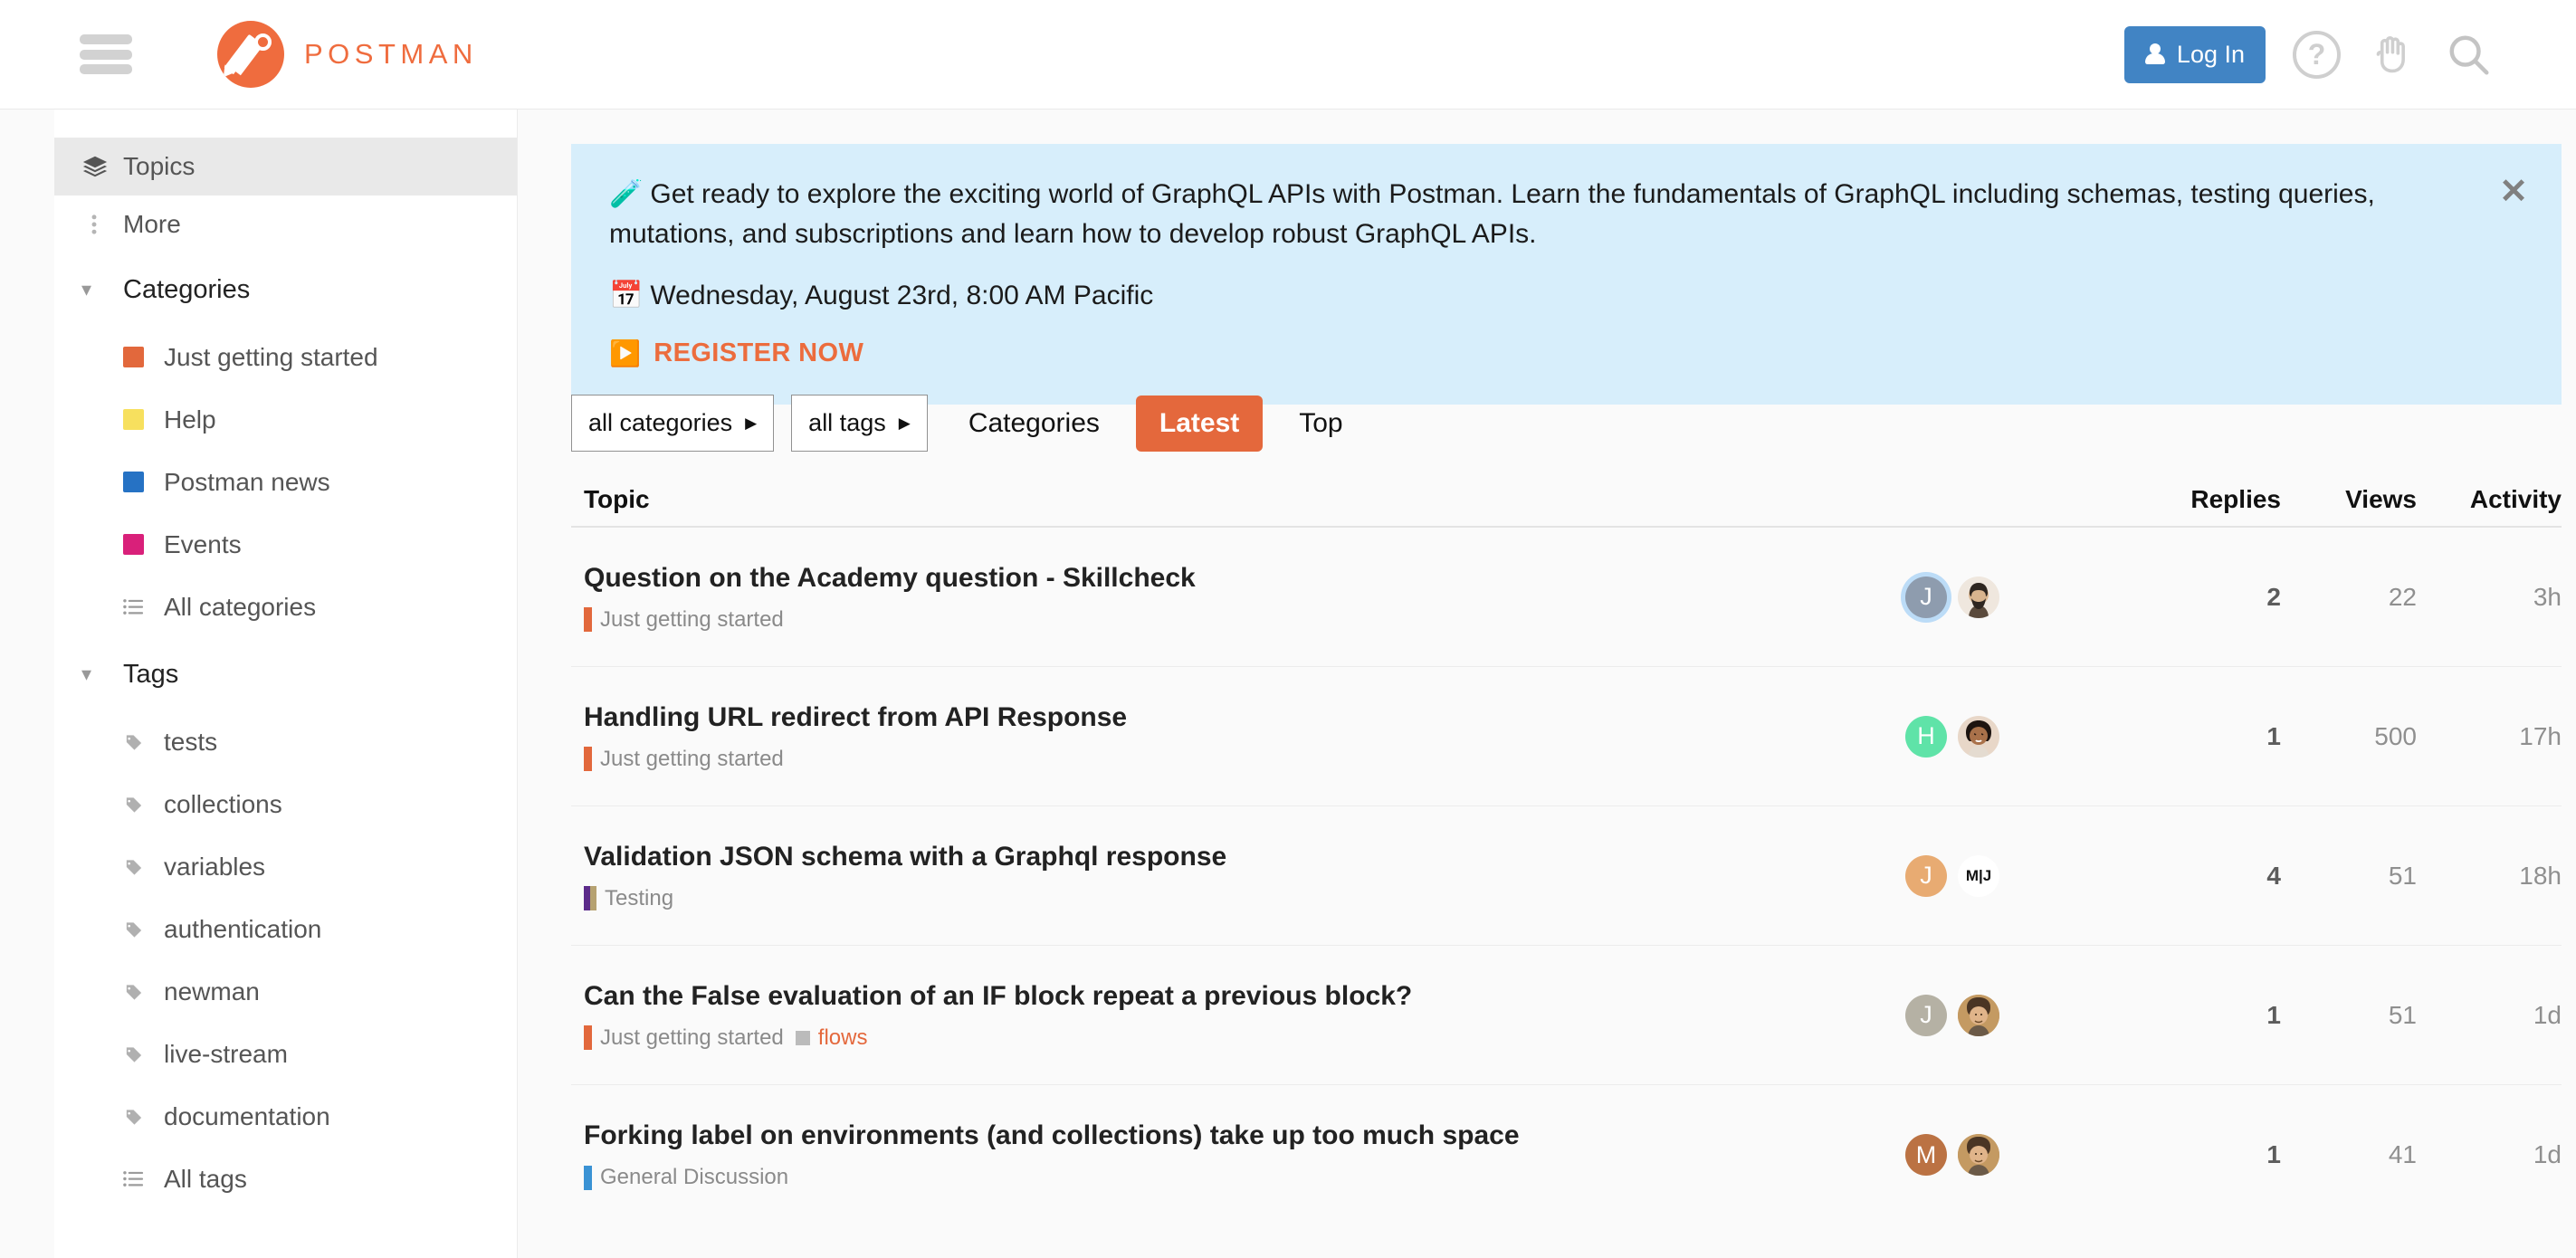  What do you see at coordinates (285, 1179) in the screenshot?
I see `sidebar-all-tags: All tags` at bounding box center [285, 1179].